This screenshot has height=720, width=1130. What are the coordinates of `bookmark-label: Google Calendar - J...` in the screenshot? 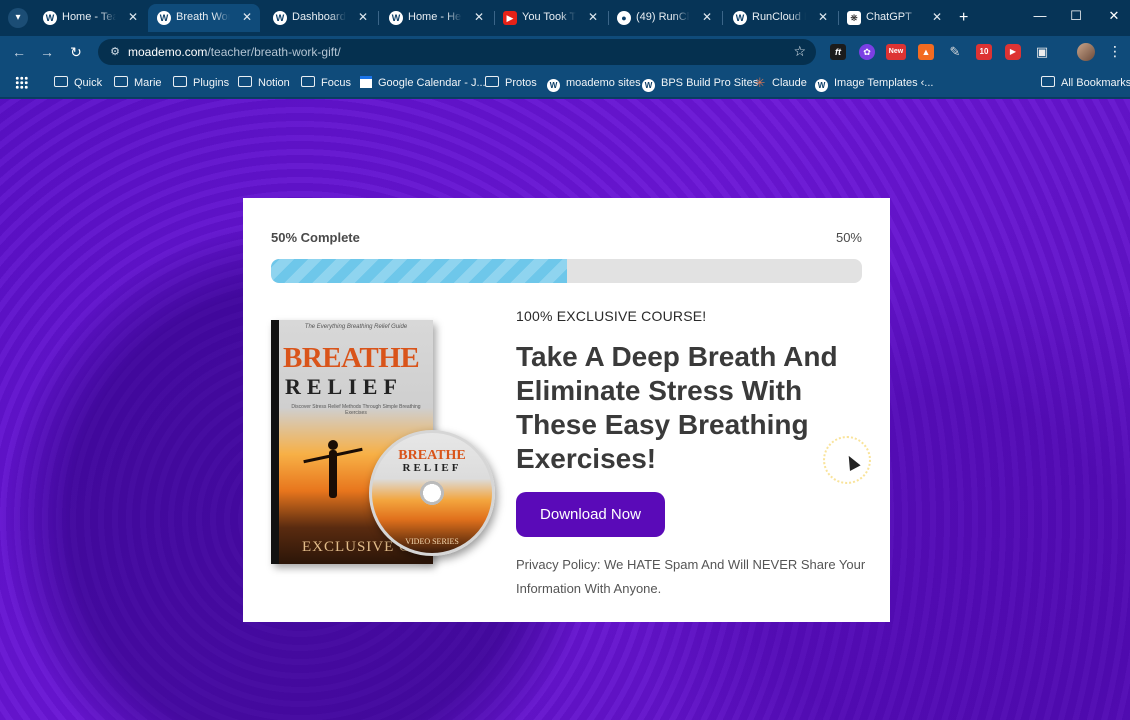 It's located at (432, 83).